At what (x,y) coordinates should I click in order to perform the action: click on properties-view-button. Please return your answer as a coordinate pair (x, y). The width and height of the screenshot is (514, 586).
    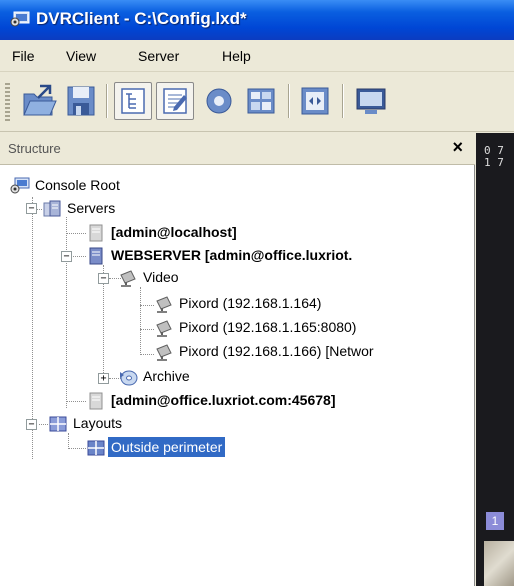
    Looking at the image, I should click on (175, 101).